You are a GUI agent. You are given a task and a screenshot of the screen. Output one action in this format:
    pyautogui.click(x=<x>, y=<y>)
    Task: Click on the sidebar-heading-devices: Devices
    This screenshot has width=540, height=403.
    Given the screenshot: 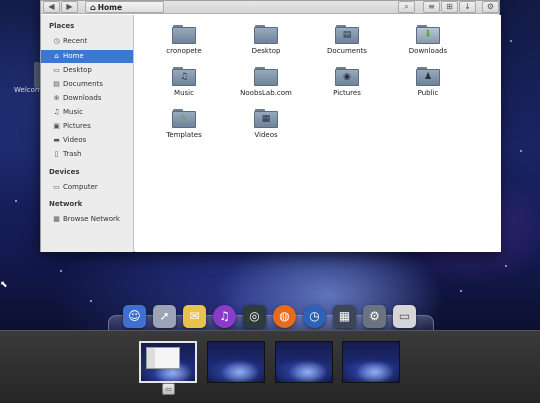 What is the action you would take?
    pyautogui.click(x=64, y=172)
    